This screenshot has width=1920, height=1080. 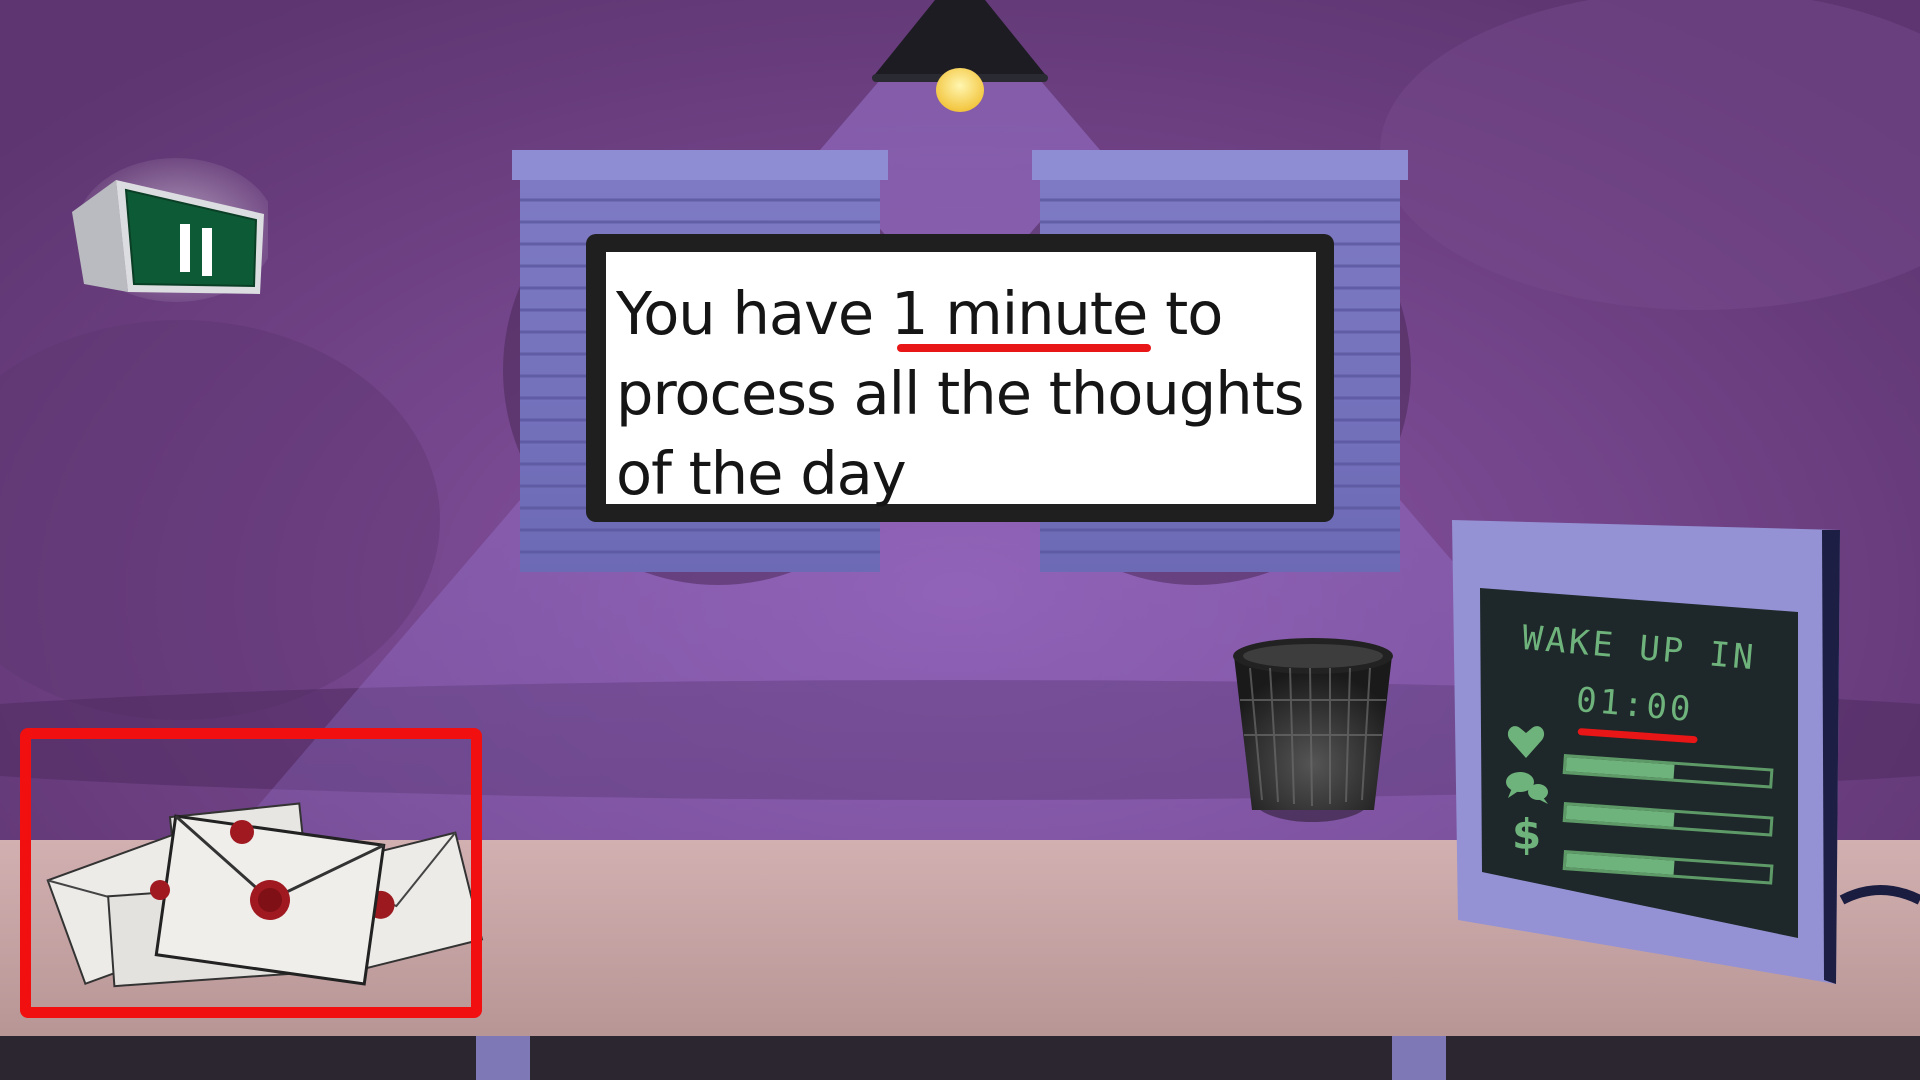 I want to click on tutorial-line-3: of the day, so click(x=761, y=473).